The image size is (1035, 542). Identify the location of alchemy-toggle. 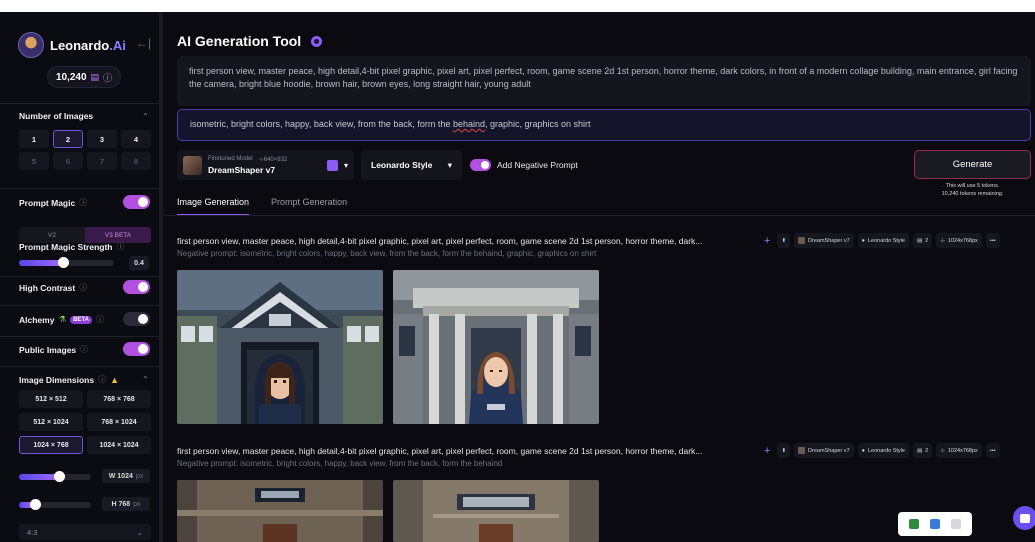
(136, 319).